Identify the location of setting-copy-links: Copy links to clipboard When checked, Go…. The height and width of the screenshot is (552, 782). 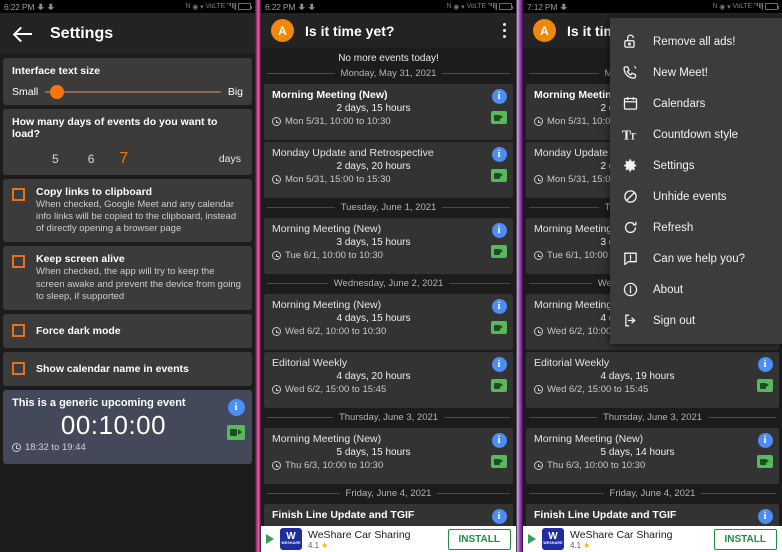
(127, 211).